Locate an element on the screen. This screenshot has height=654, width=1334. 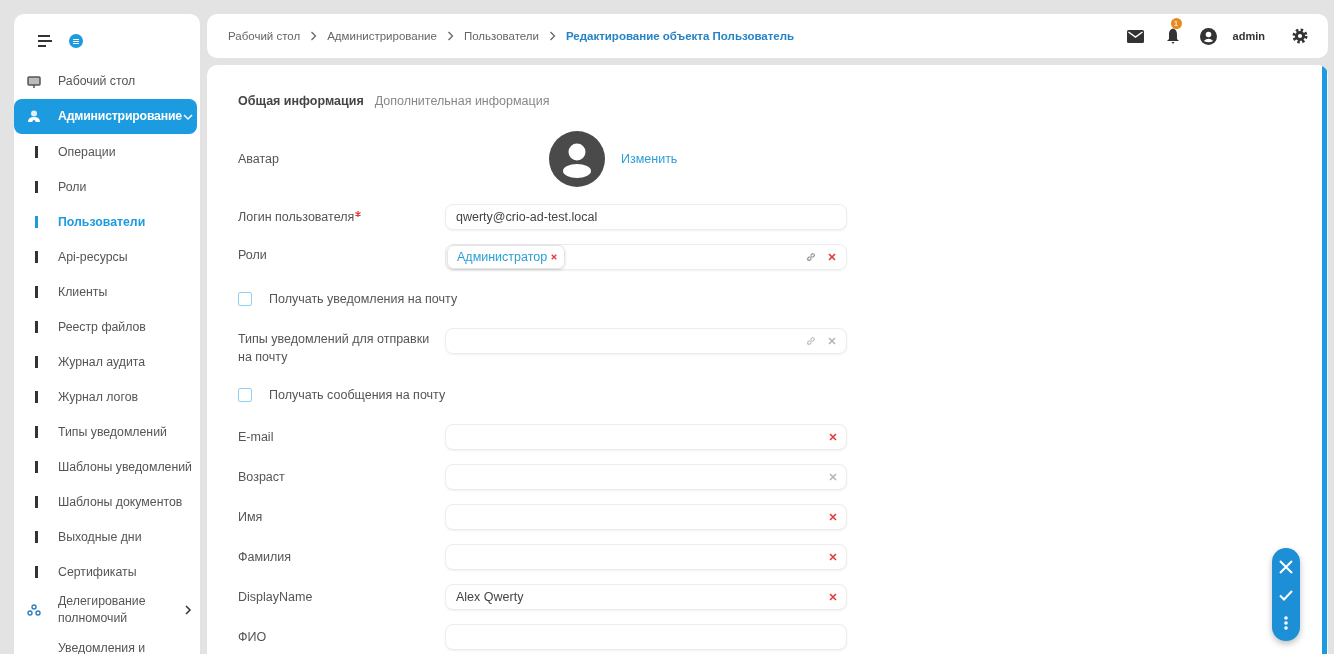
chevron-down-icon is located at coordinates (188, 116).